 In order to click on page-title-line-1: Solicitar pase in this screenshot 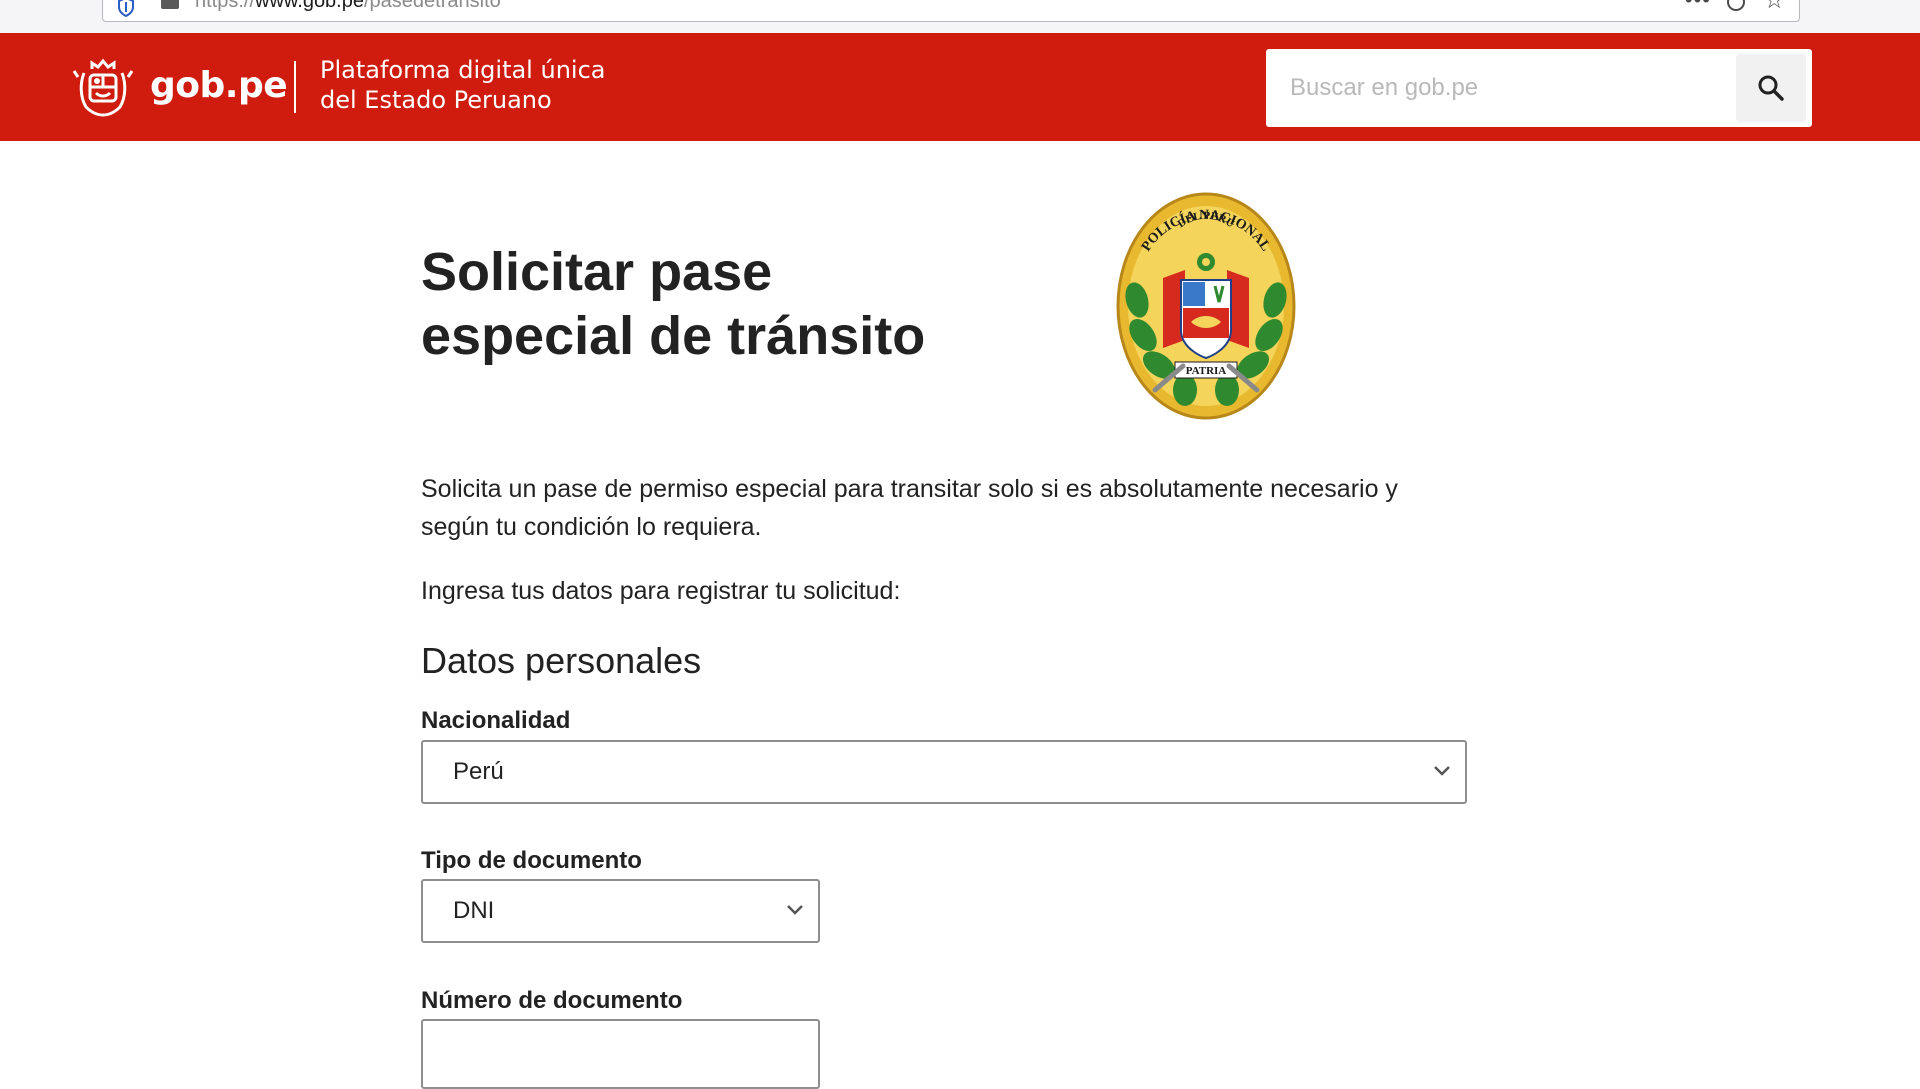, I will do `click(597, 272)`.